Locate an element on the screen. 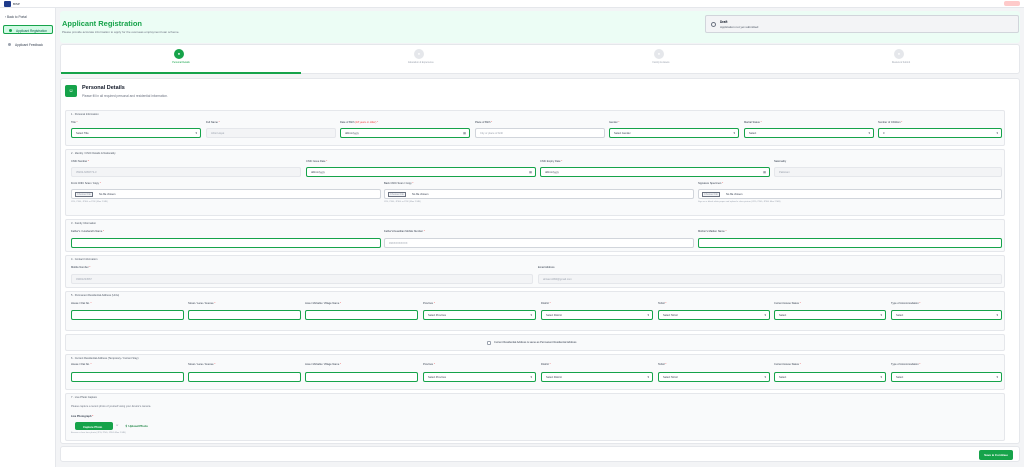 This screenshot has width=1024, height=467. marital-select: Select ▾ is located at coordinates (809, 133).